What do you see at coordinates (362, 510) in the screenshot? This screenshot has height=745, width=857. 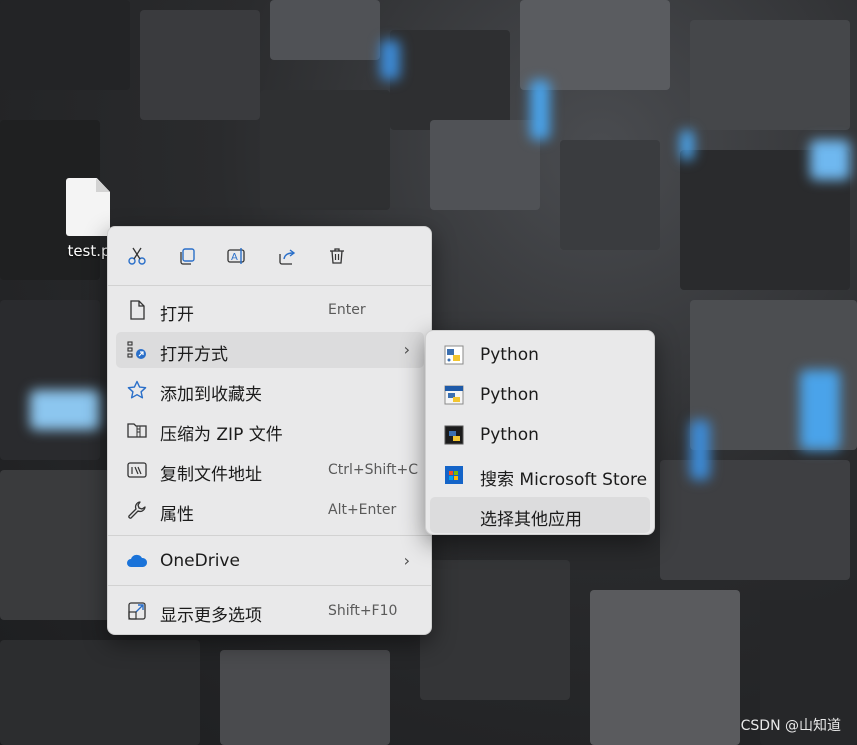 I see `menu-item-shortcut: Alt+Enter` at bounding box center [362, 510].